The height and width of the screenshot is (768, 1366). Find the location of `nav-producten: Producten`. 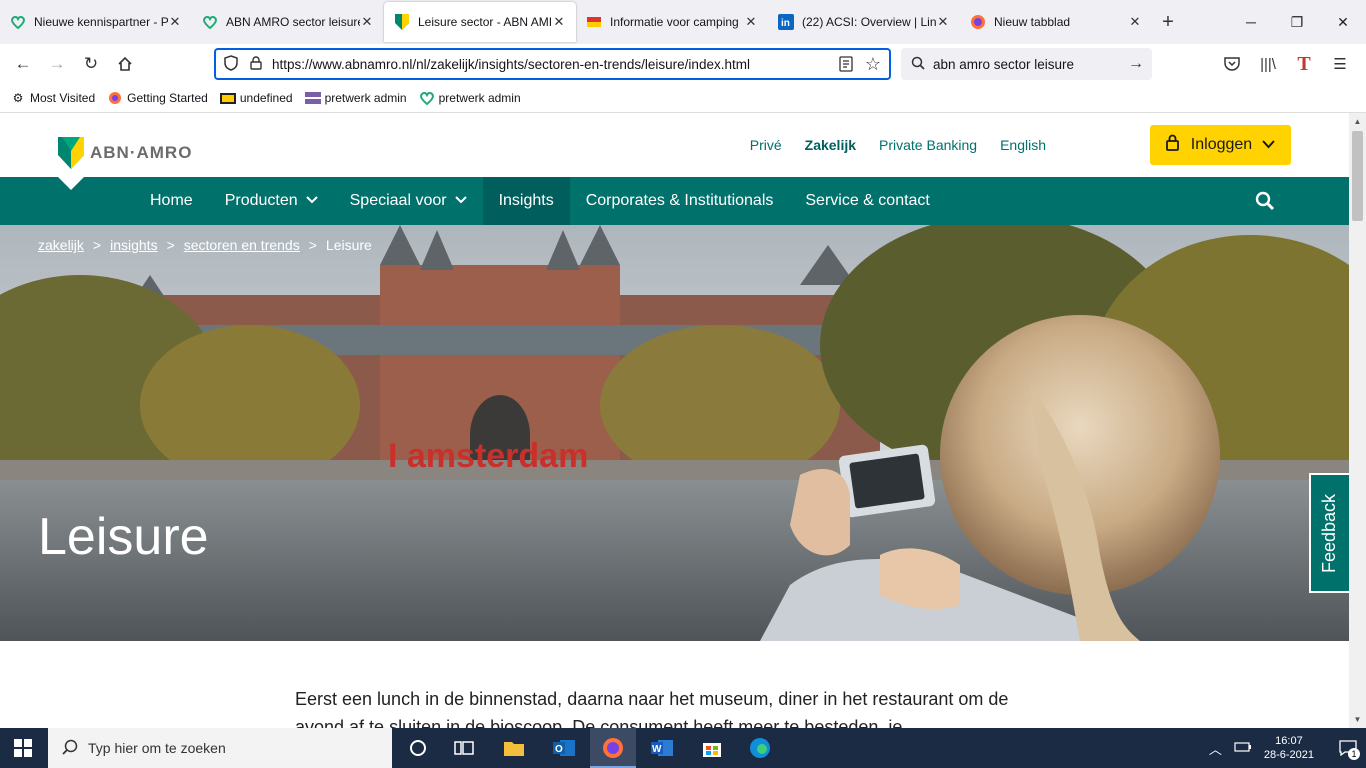

nav-producten: Producten is located at coordinates (271, 201).